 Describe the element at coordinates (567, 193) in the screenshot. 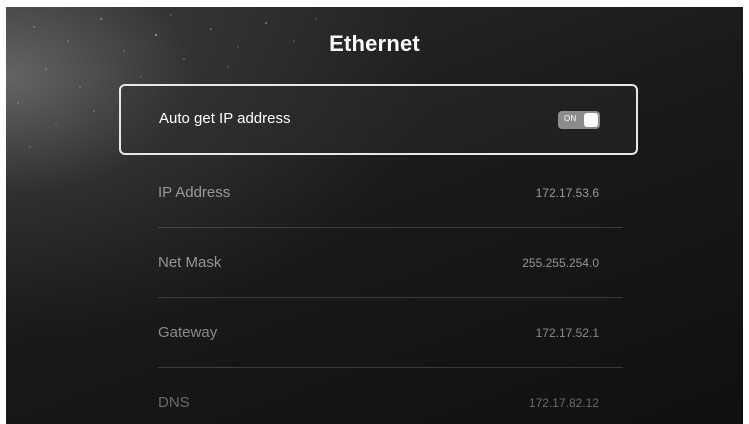

I see `ip-address-value: 172.17.53.6` at that location.